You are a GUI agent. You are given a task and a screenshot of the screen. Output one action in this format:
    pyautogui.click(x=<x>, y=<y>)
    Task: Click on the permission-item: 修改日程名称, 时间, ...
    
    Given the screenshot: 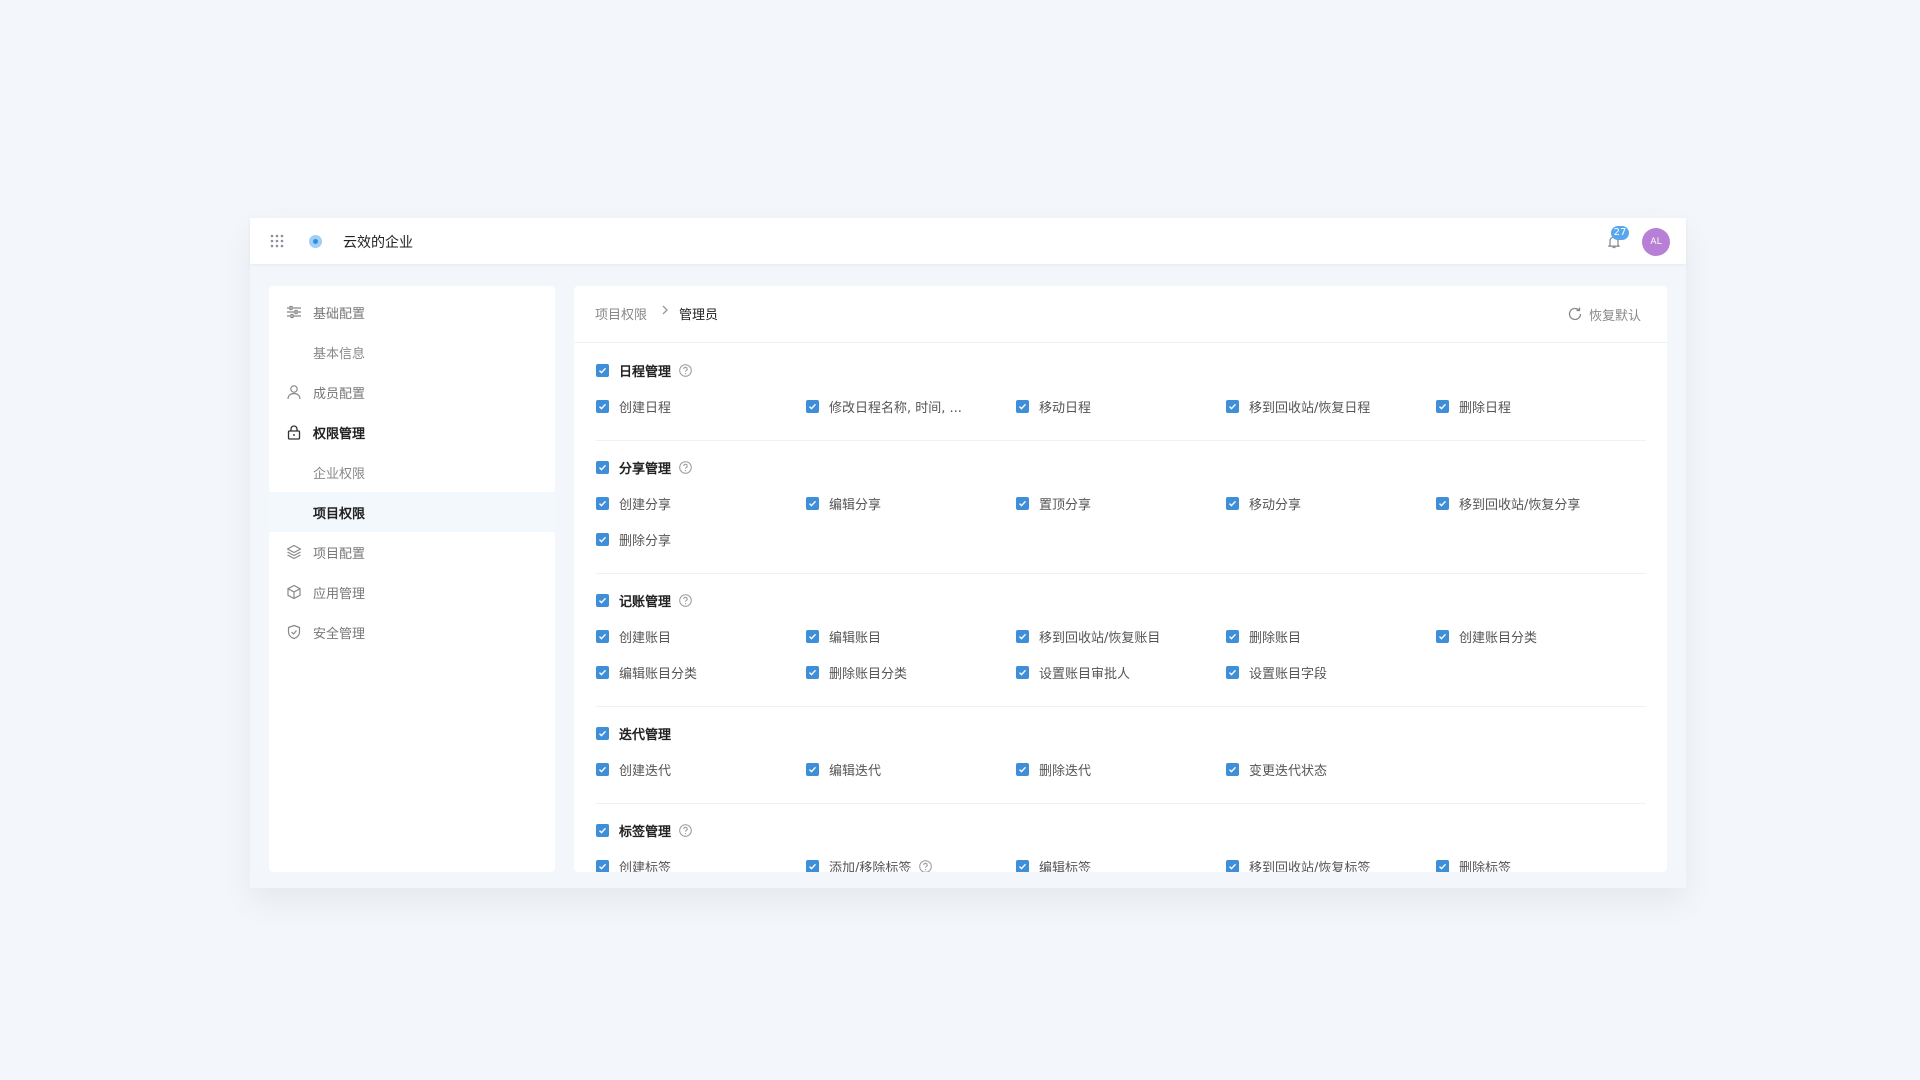 What is the action you would take?
    pyautogui.click(x=884, y=406)
    